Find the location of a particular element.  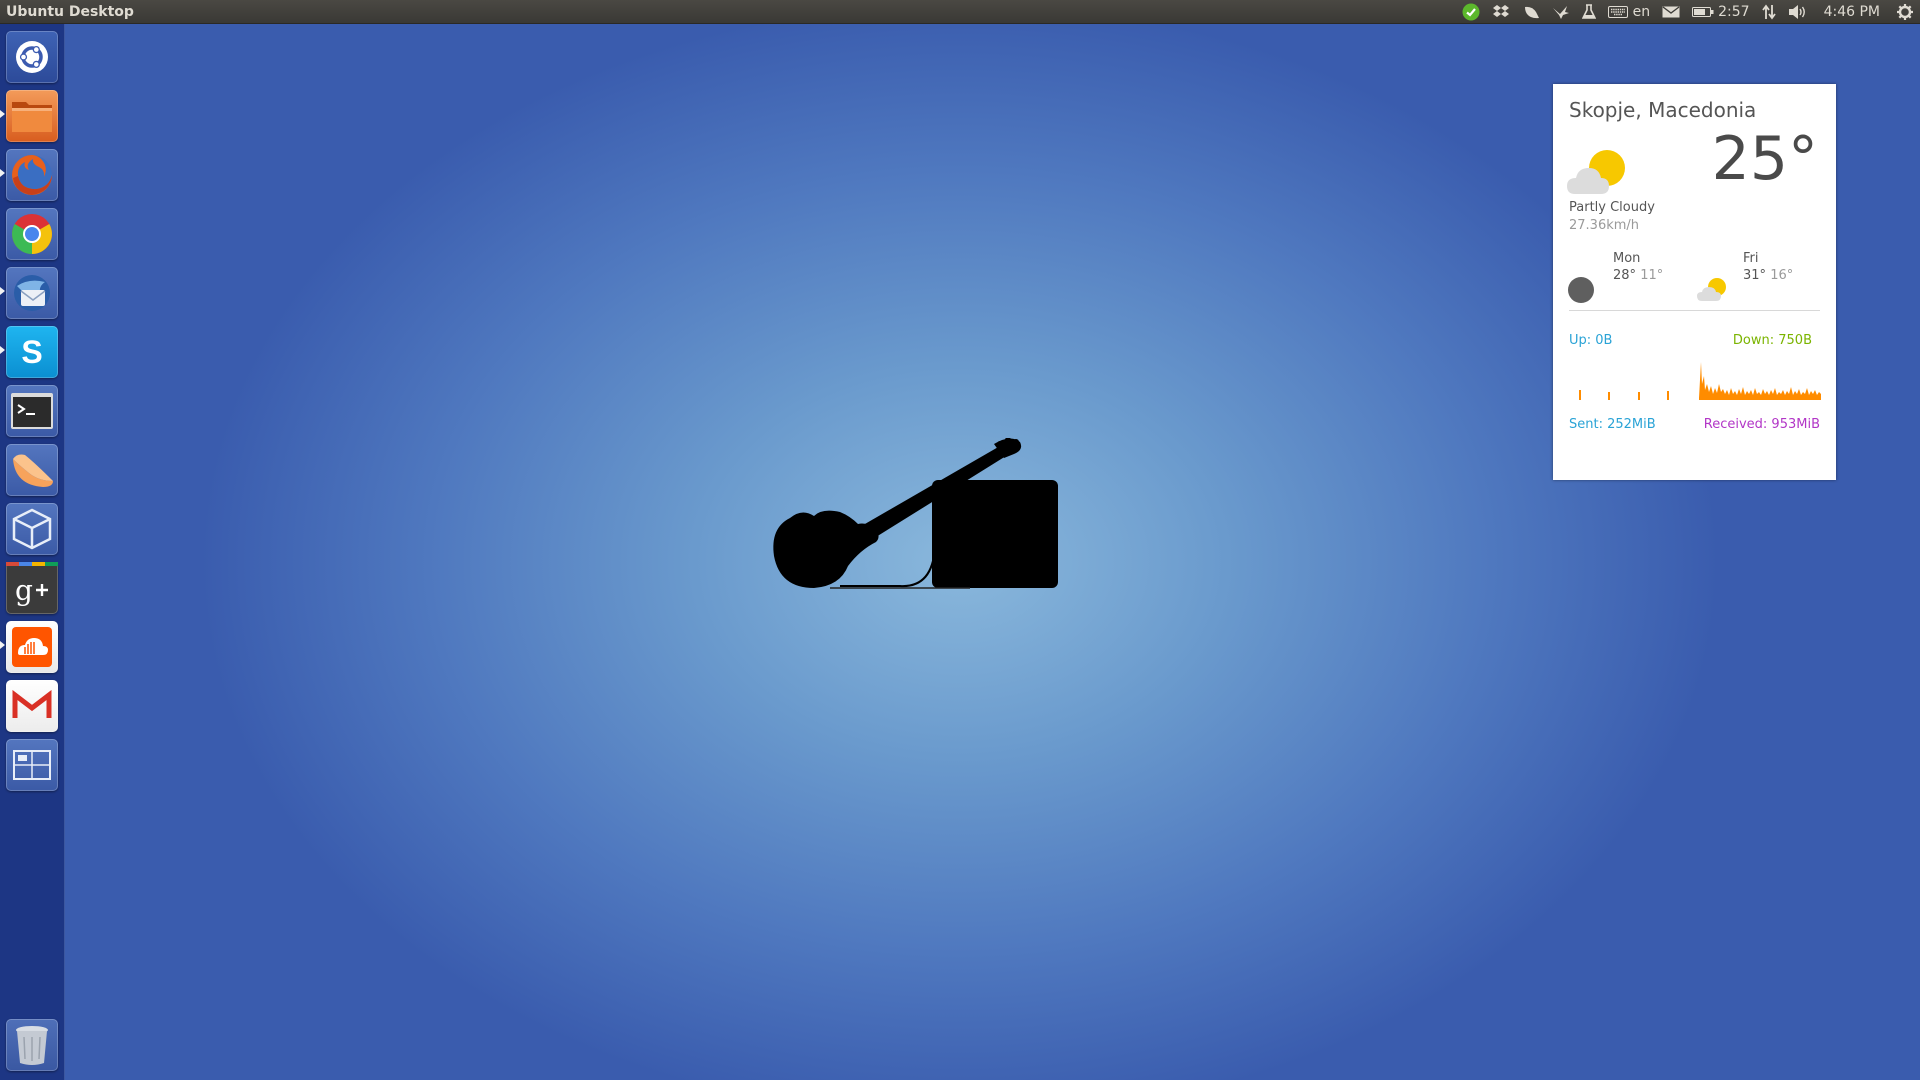

terminal-icon is located at coordinates (32, 411).